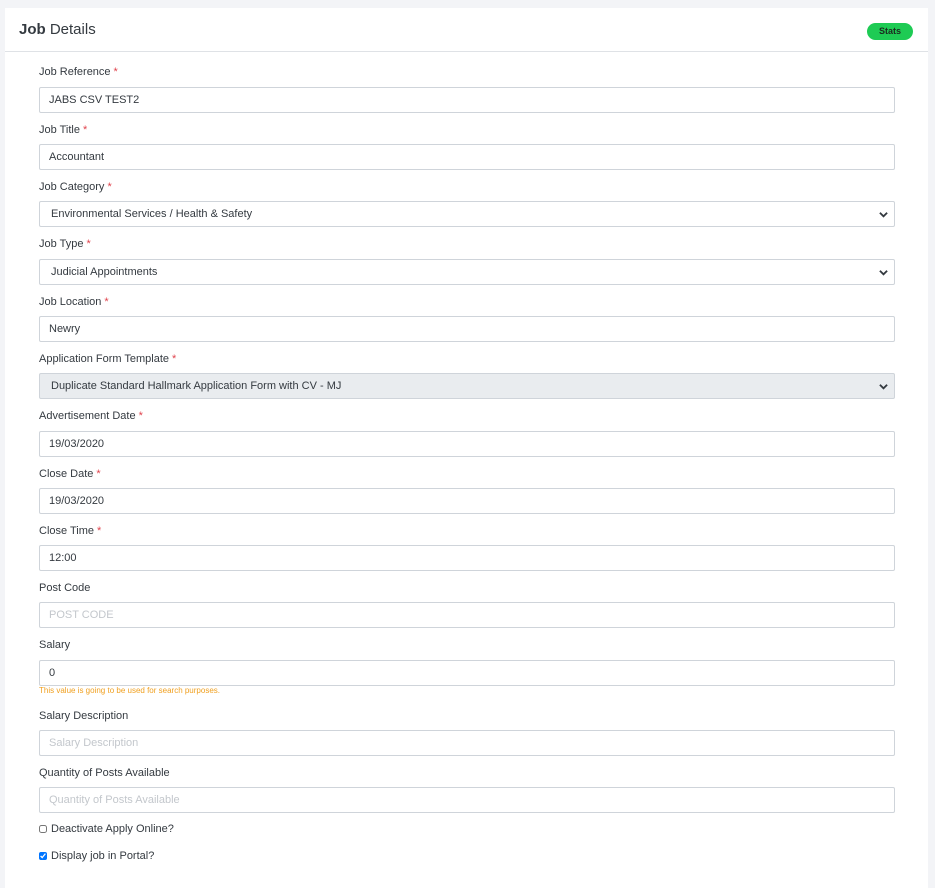 This screenshot has width=935, height=888. Describe the element at coordinates (103, 856) in the screenshot. I see `display-in-portal-label: Display job in Portal?` at that location.